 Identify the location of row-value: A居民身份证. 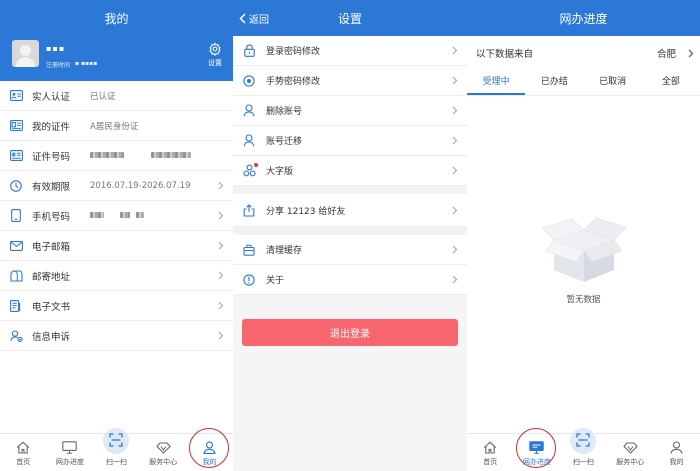
(114, 126).